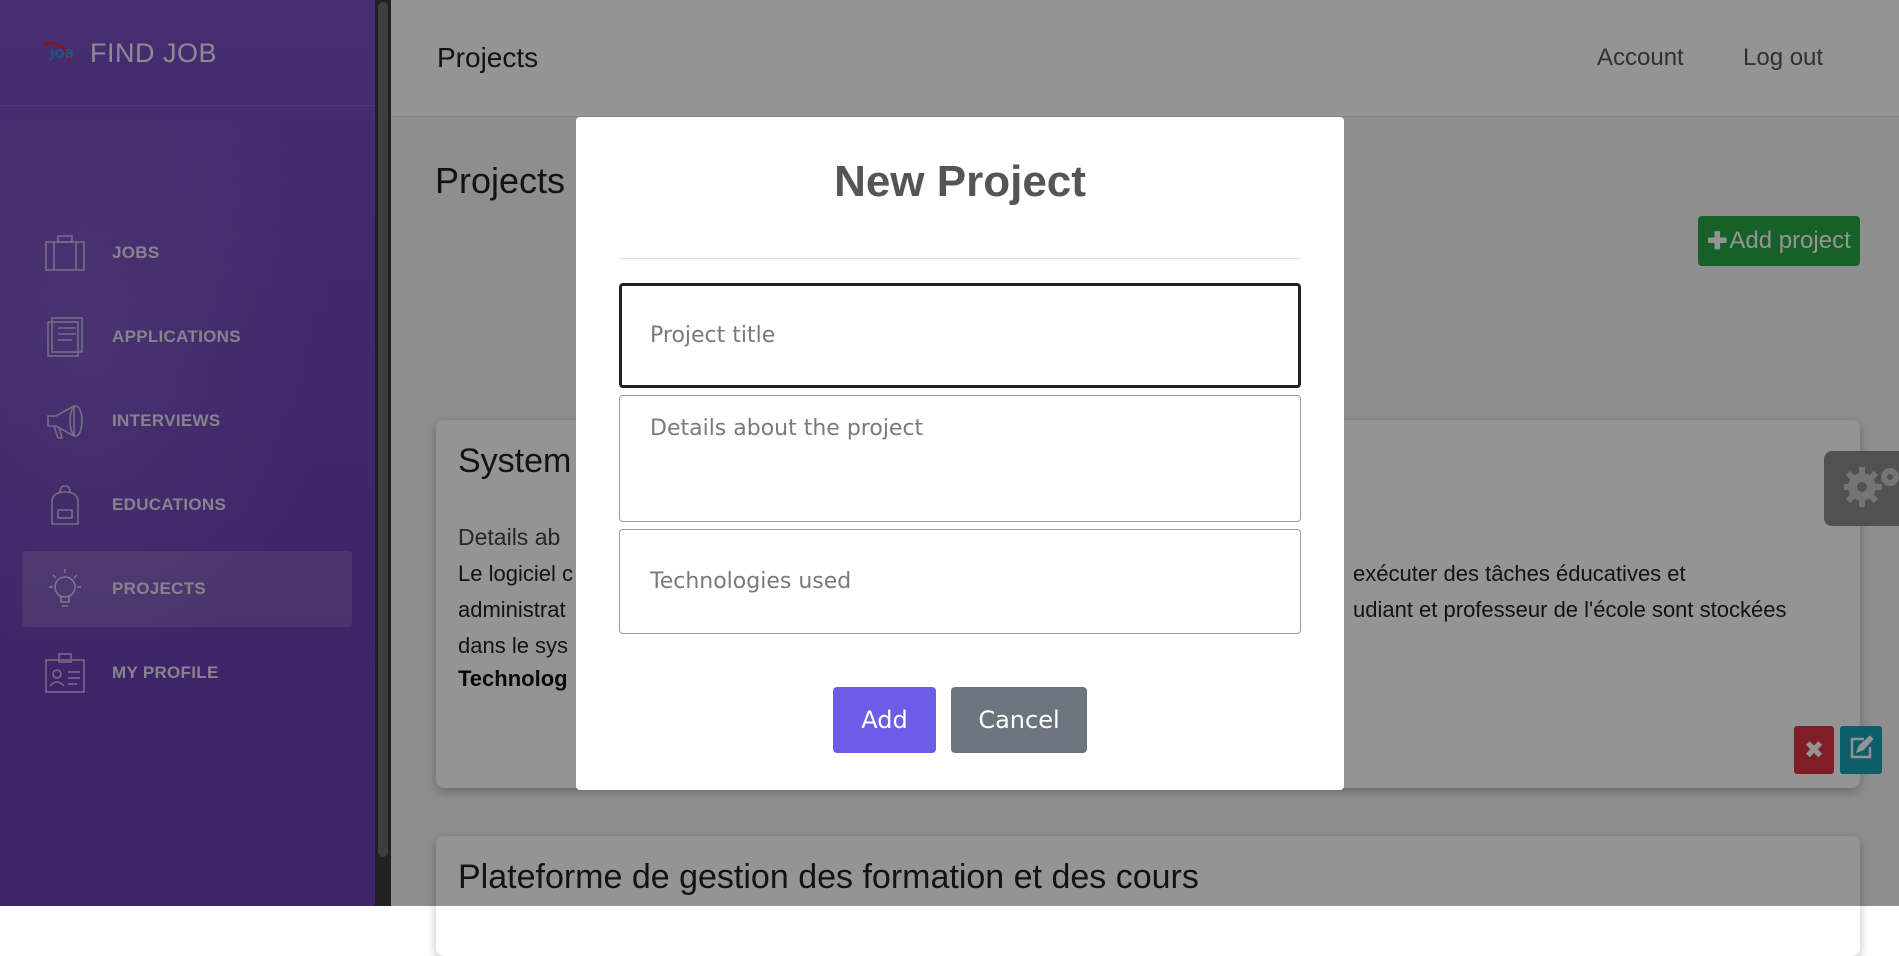 Image resolution: width=1899 pixels, height=956 pixels. I want to click on modal-title: New Project, so click(960, 181).